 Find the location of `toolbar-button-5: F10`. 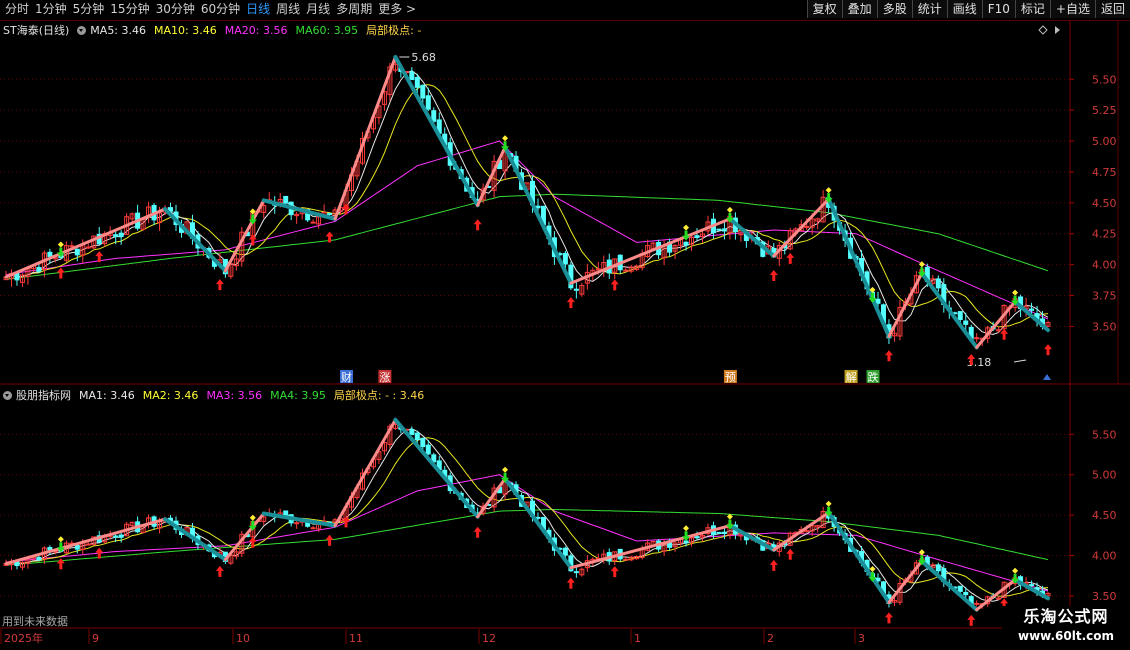

toolbar-button-5: F10 is located at coordinates (998, 9).